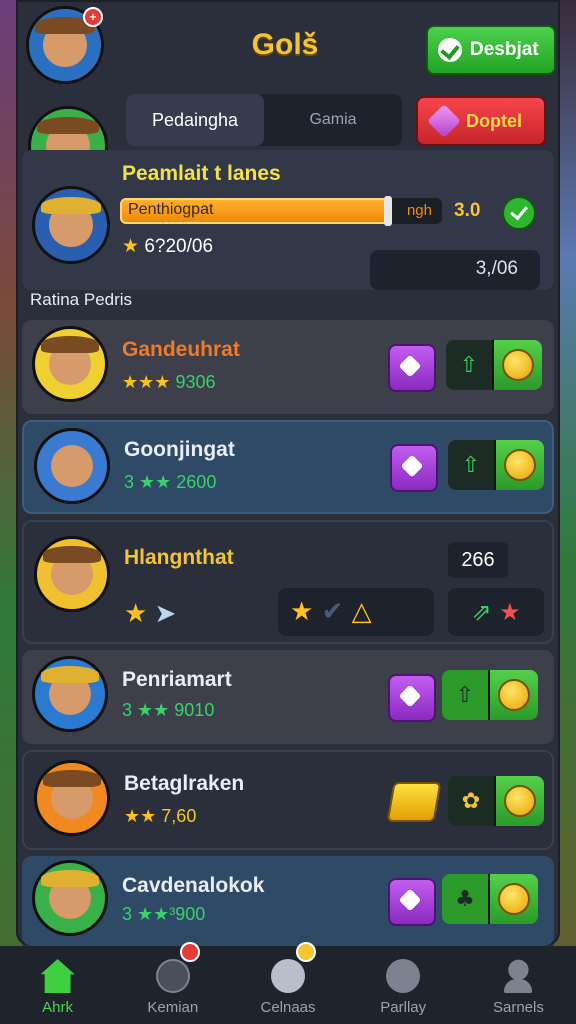 The width and height of the screenshot is (576, 1024). I want to click on nav-label: Celnaas, so click(288, 1007).